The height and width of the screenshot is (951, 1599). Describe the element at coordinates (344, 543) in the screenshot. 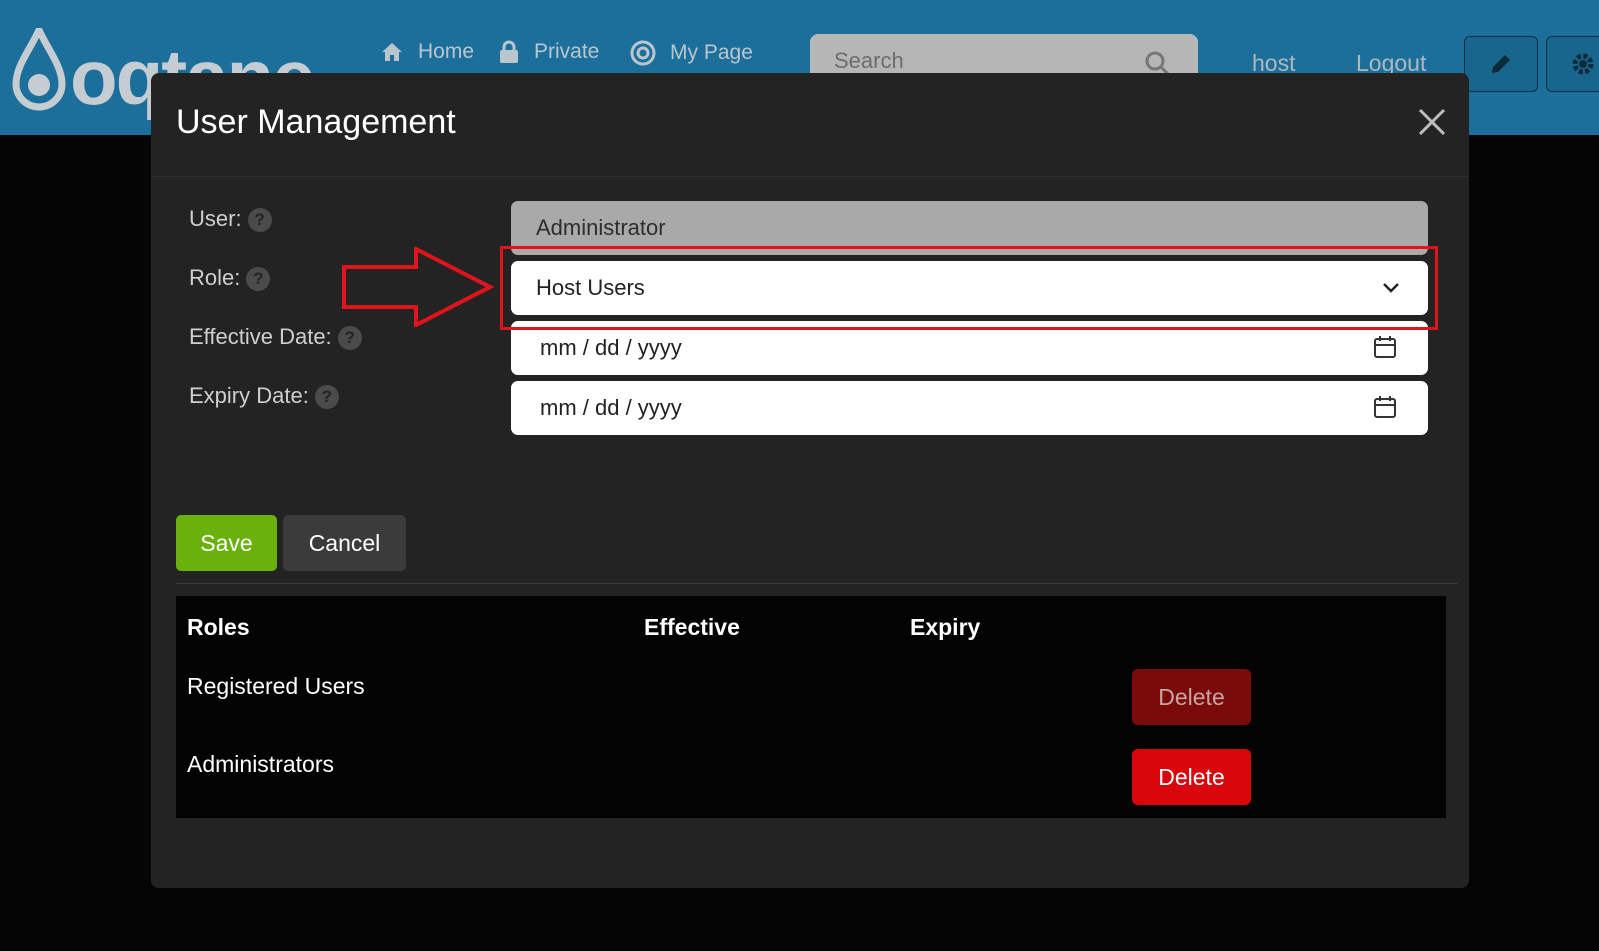

I see `cancel-button: Cancel` at that location.